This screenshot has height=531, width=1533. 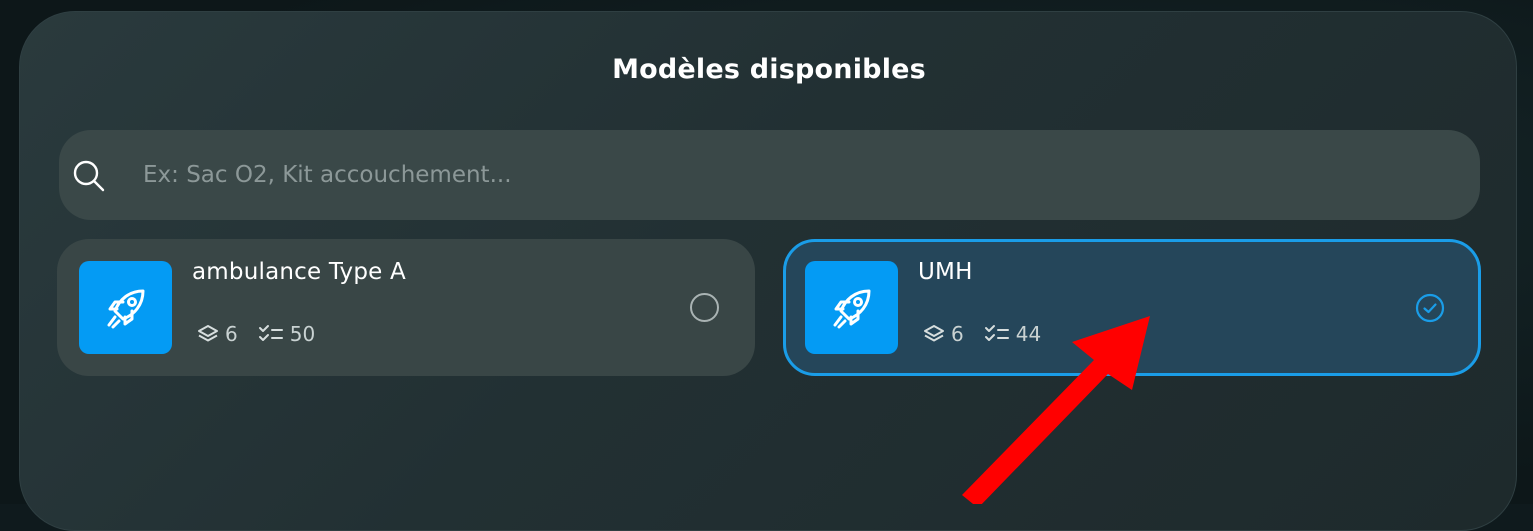 What do you see at coordinates (982, 334) in the screenshot?
I see `model-meta: 6 44` at bounding box center [982, 334].